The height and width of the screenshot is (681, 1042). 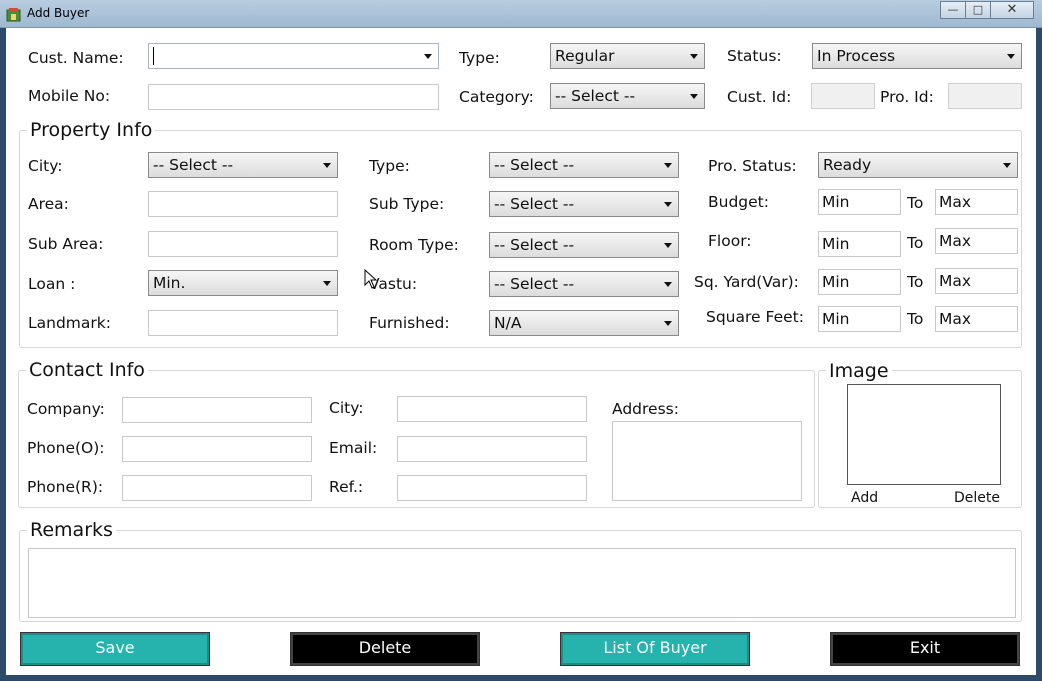 I want to click on furnished-select: N/A, so click(x=584, y=323).